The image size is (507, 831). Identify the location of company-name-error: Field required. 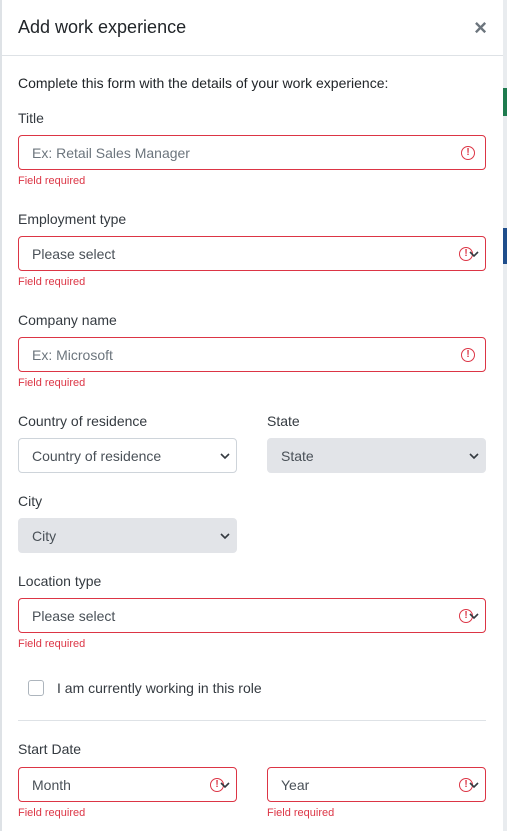
(52, 383).